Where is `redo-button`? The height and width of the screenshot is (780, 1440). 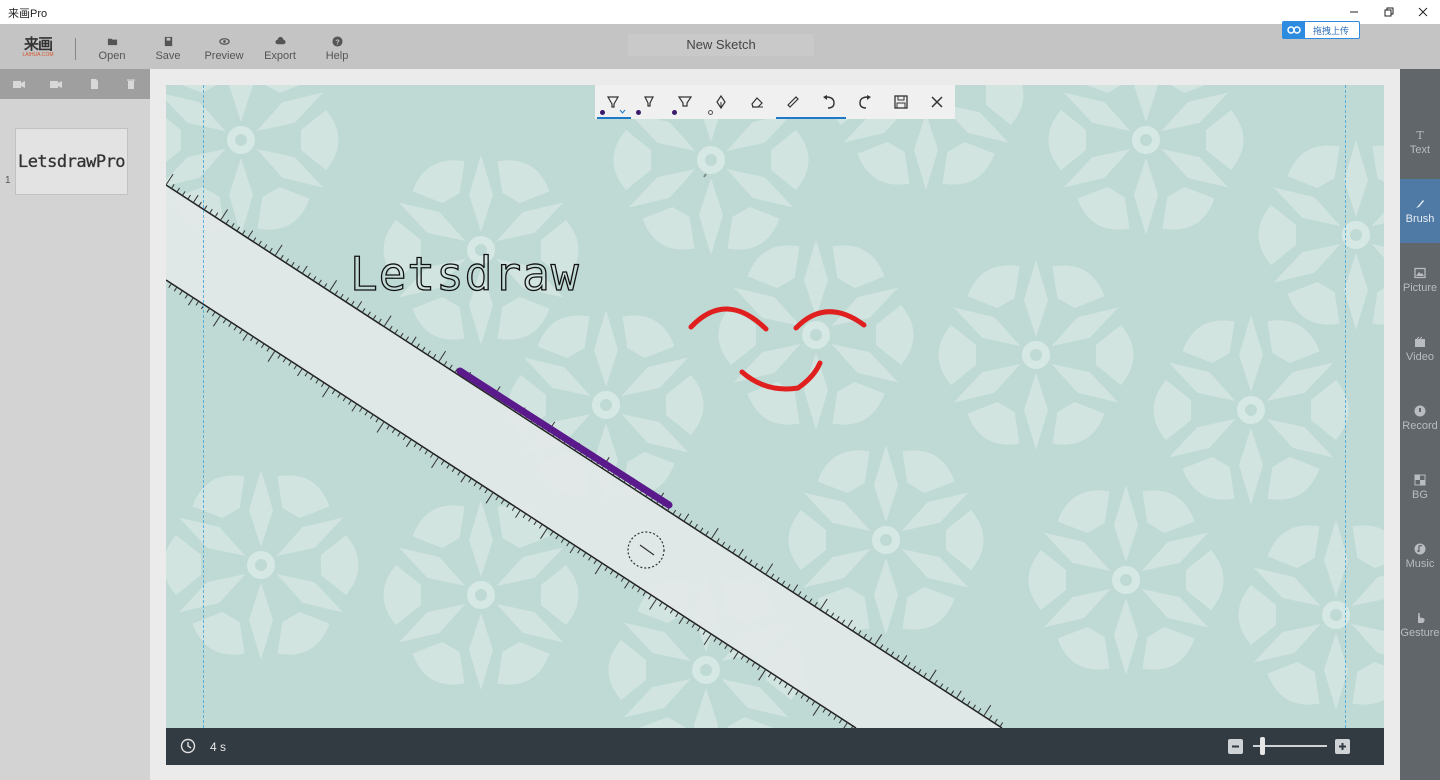 redo-button is located at coordinates (865, 102).